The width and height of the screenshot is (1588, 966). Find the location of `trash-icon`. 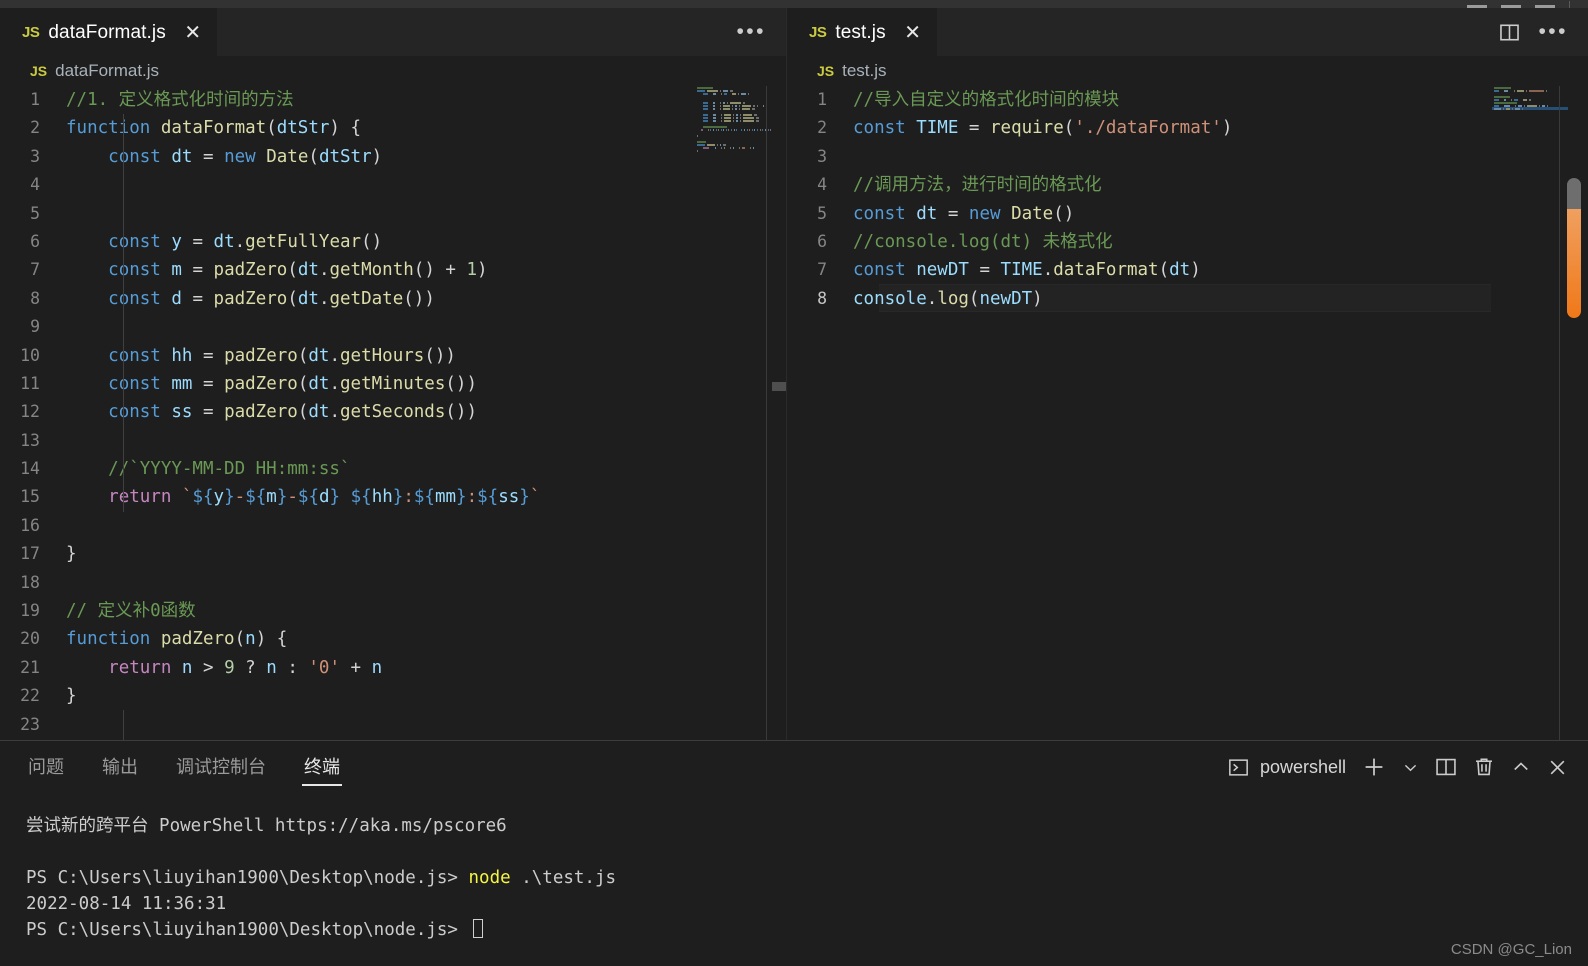

trash-icon is located at coordinates (1484, 767).